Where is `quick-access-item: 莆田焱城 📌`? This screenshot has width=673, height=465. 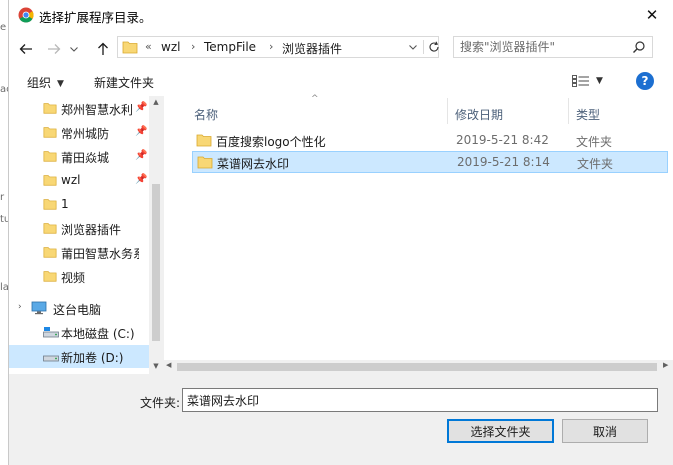 quick-access-item: 莆田焱城 📌 is located at coordinates (79, 156).